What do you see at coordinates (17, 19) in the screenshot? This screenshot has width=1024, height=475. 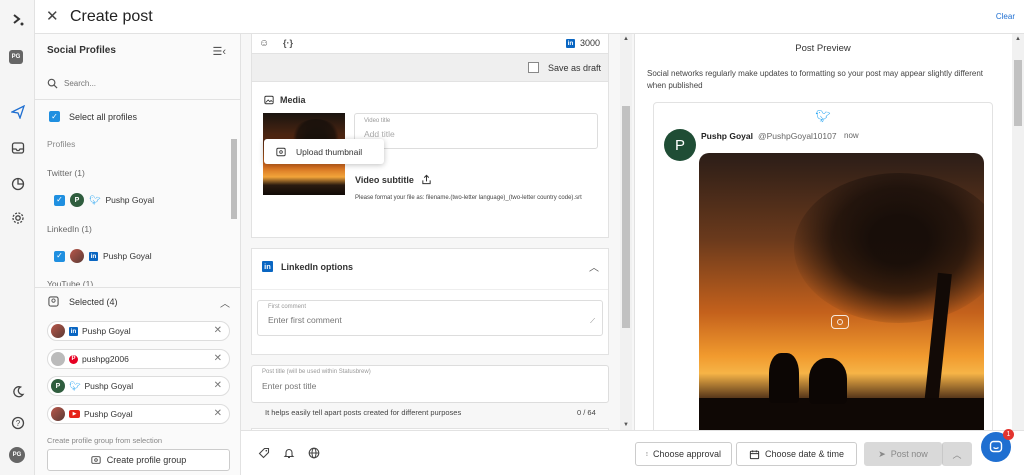 I see `statusbrew-logo-icon` at bounding box center [17, 19].